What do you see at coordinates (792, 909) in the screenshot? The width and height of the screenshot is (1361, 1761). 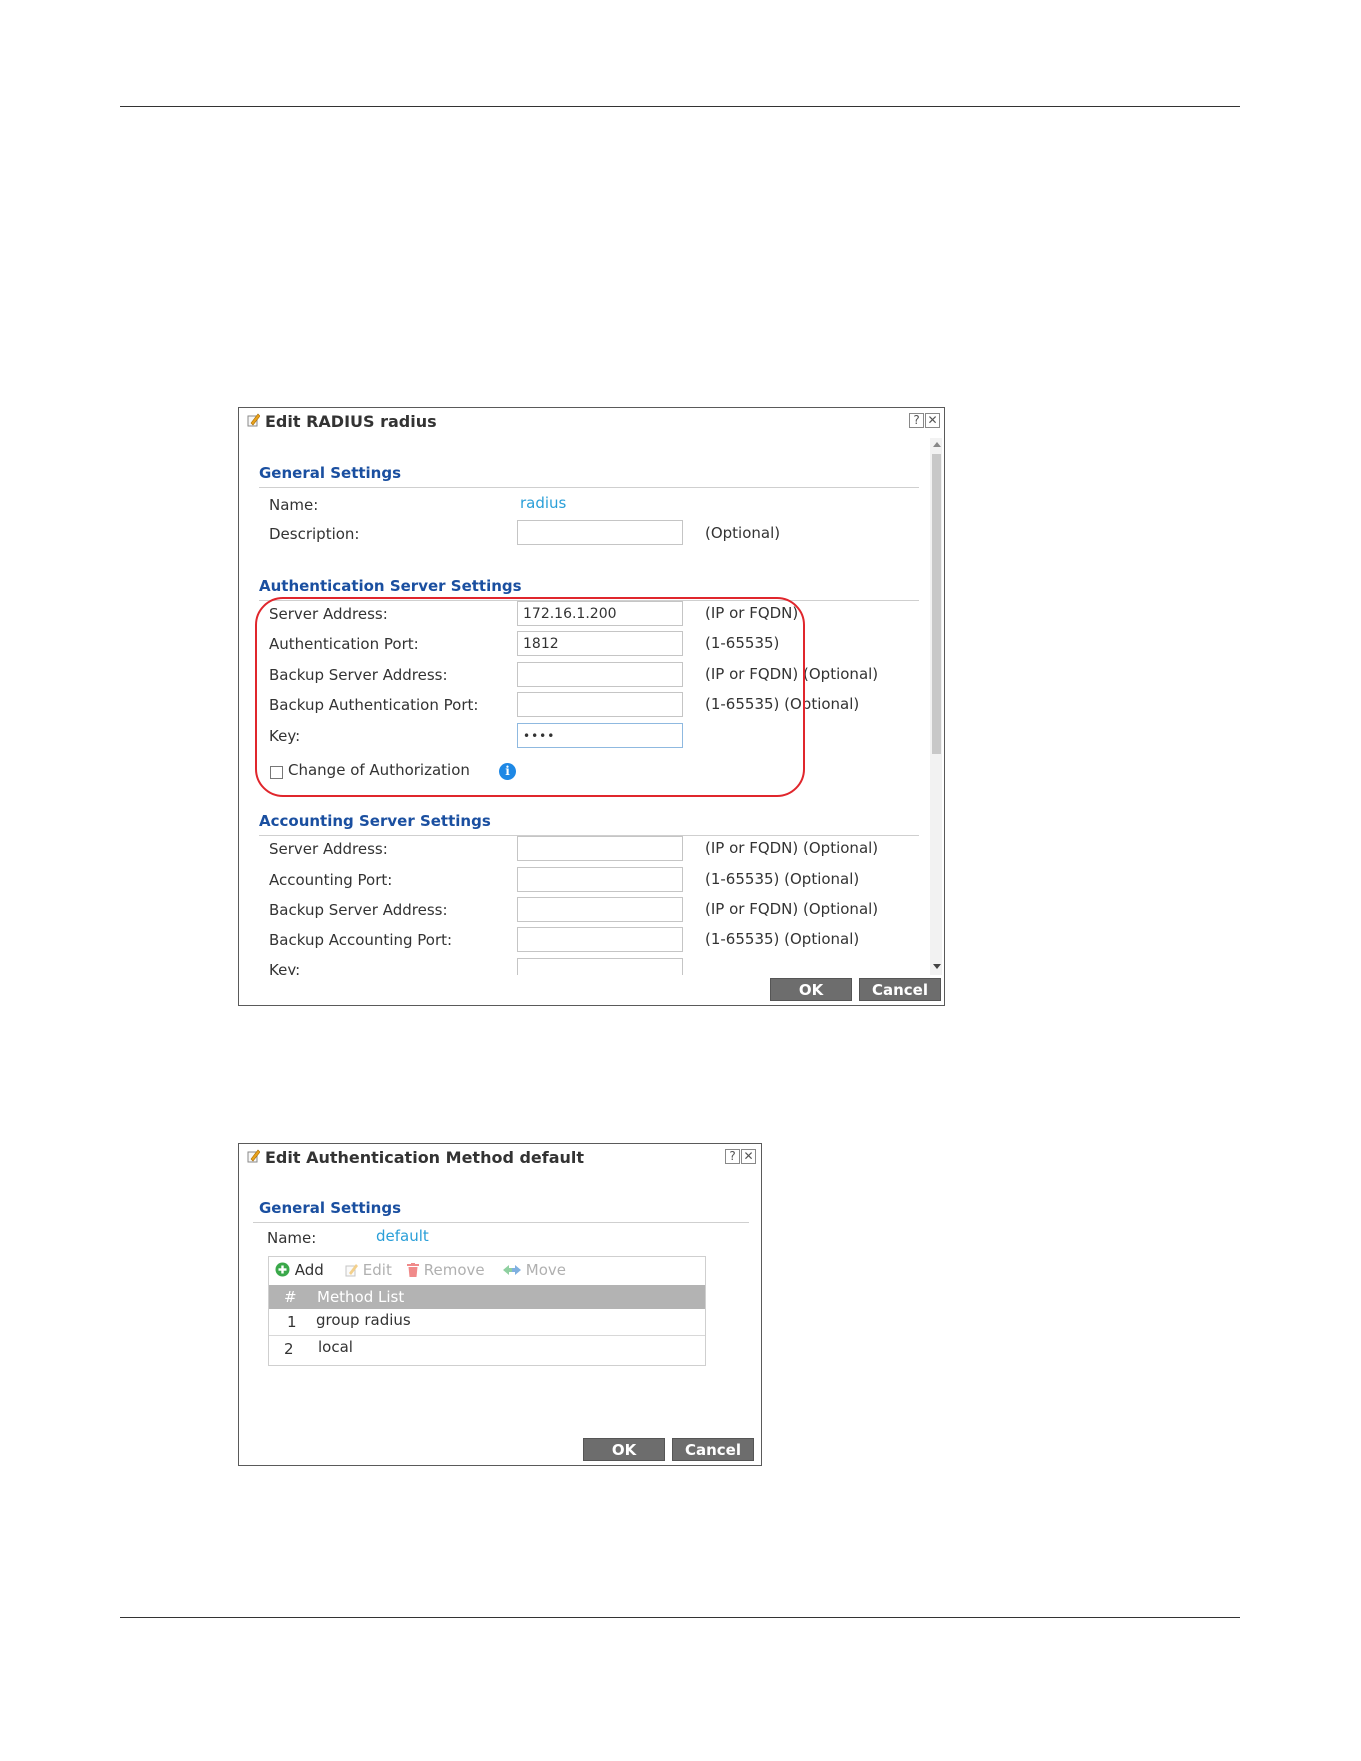 I see `acct-backup-server-hint: (IP or FQDN) (Optional)` at bounding box center [792, 909].